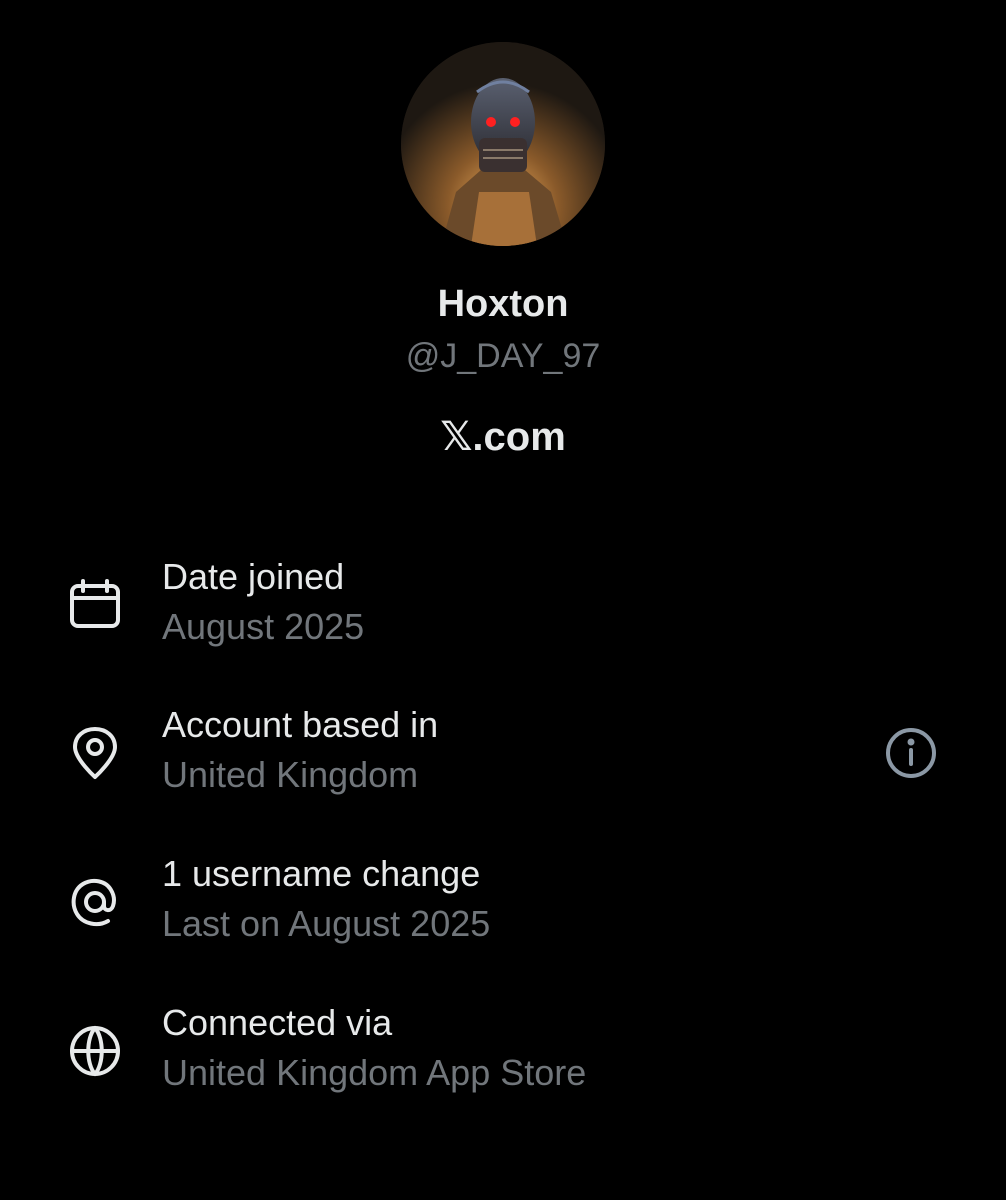 The height and width of the screenshot is (1200, 1006). Describe the element at coordinates (503, 757) in the screenshot. I see `account-based-in-row: Account based in United Kingdom` at that location.